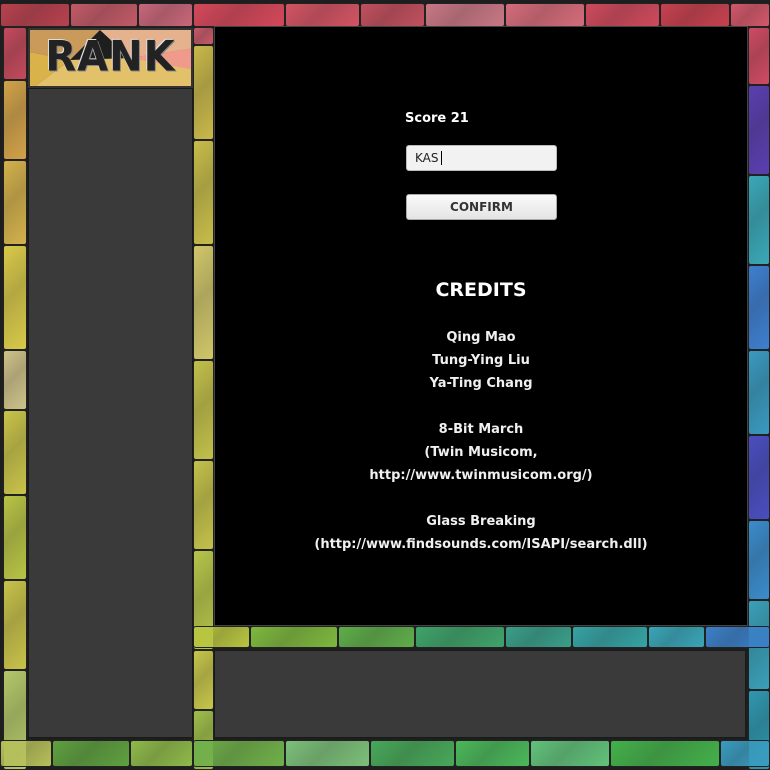  What do you see at coordinates (481, 452) in the screenshot?
I see `credit-line: (Twin Musicom,` at bounding box center [481, 452].